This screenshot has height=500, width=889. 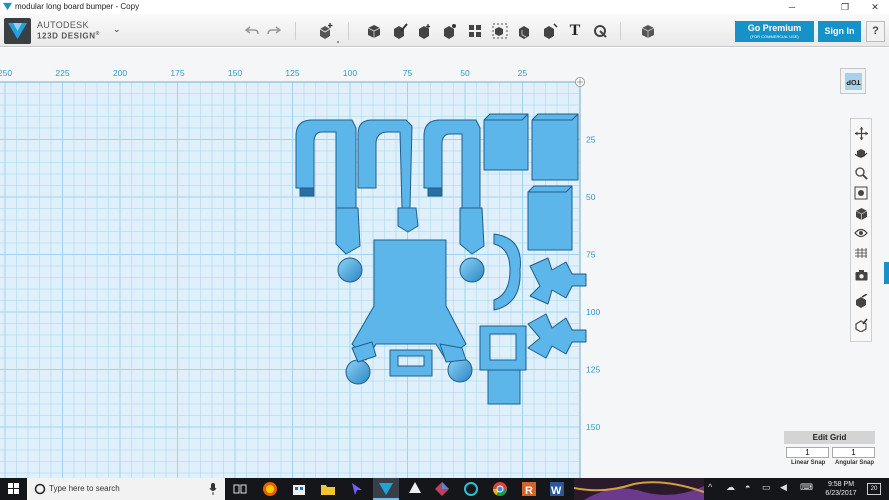 What do you see at coordinates (855, 463) in the screenshot?
I see `angular-snap-label: Angular Snap` at bounding box center [855, 463].